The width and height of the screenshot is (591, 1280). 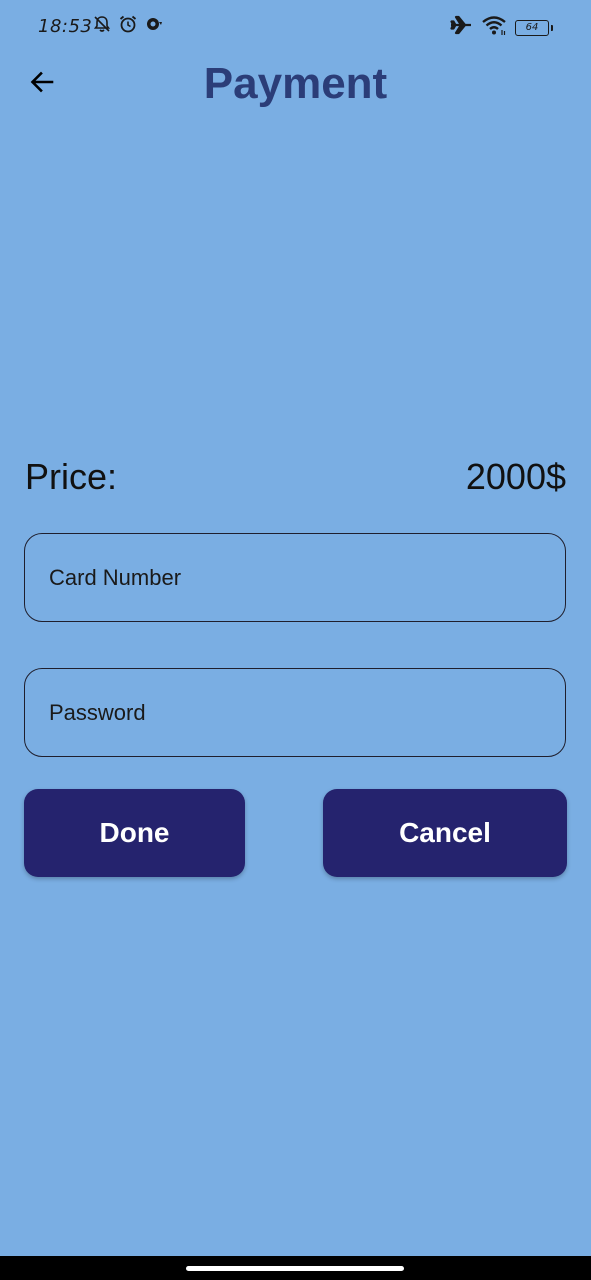 I want to click on back-button, so click(x=42, y=84).